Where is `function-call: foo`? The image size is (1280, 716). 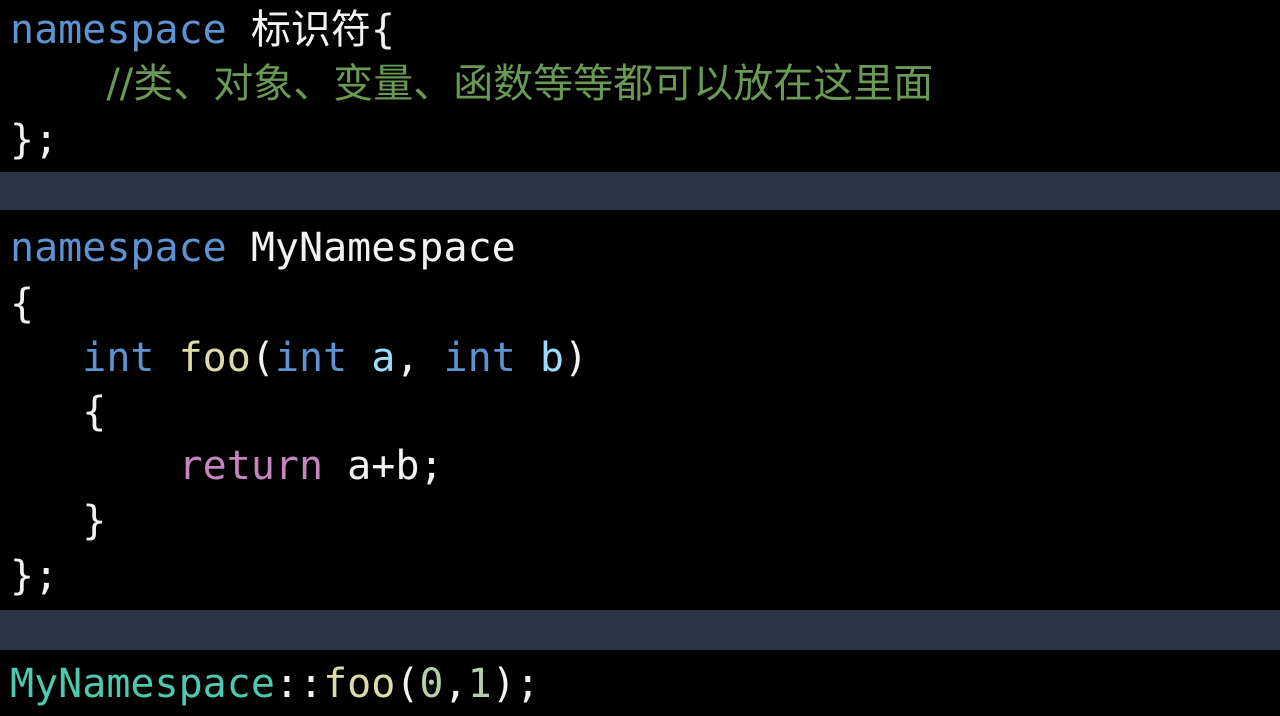 function-call: foo is located at coordinates (359, 684).